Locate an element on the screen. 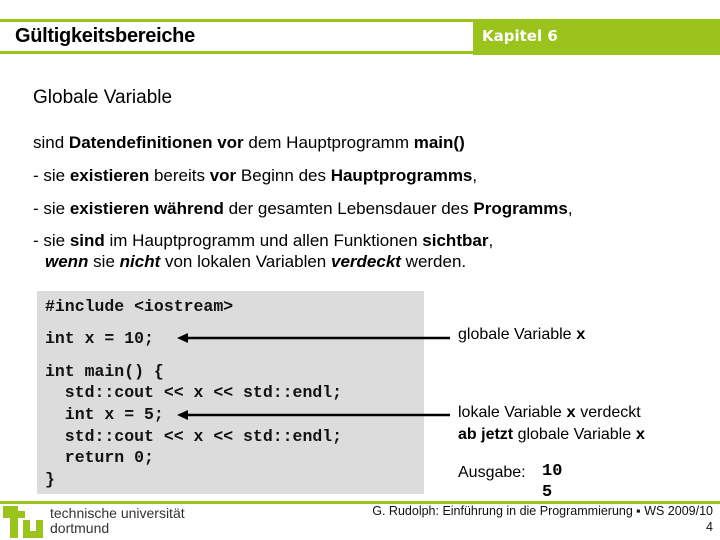  output-value-first: 10 is located at coordinates (552, 471).